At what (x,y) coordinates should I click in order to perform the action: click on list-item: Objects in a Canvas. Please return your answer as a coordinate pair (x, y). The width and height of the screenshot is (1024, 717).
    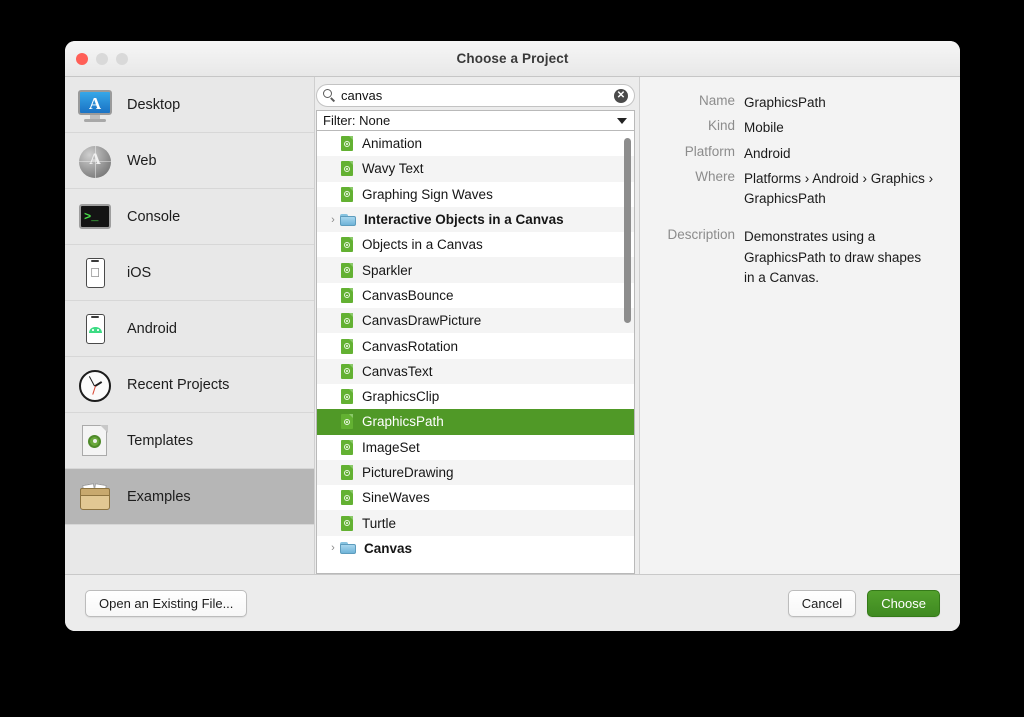
    Looking at the image, I should click on (475, 245).